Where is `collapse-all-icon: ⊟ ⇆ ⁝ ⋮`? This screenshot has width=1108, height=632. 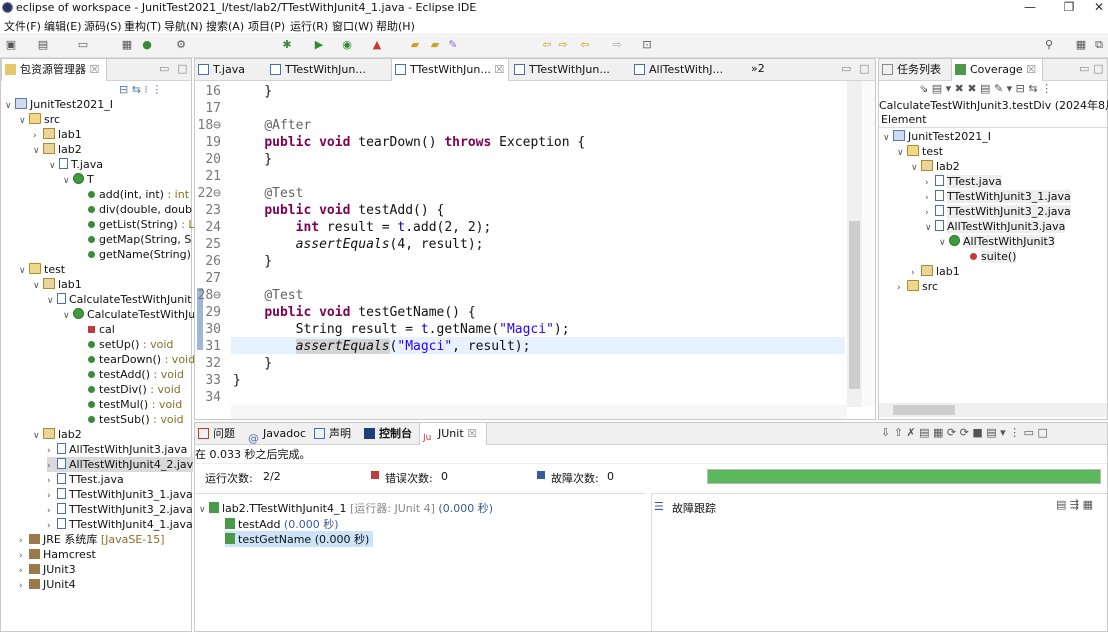 collapse-all-icon: ⊟ ⇆ ⁝ ⋮ is located at coordinates (140, 89).